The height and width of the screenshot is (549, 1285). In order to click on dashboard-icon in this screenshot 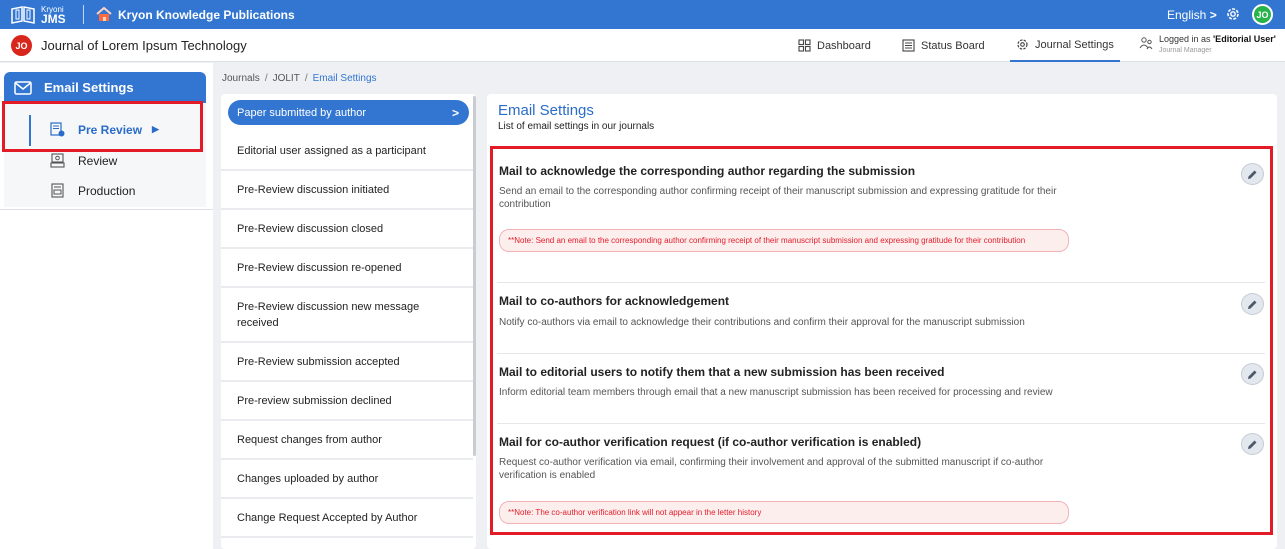, I will do `click(804, 45)`.